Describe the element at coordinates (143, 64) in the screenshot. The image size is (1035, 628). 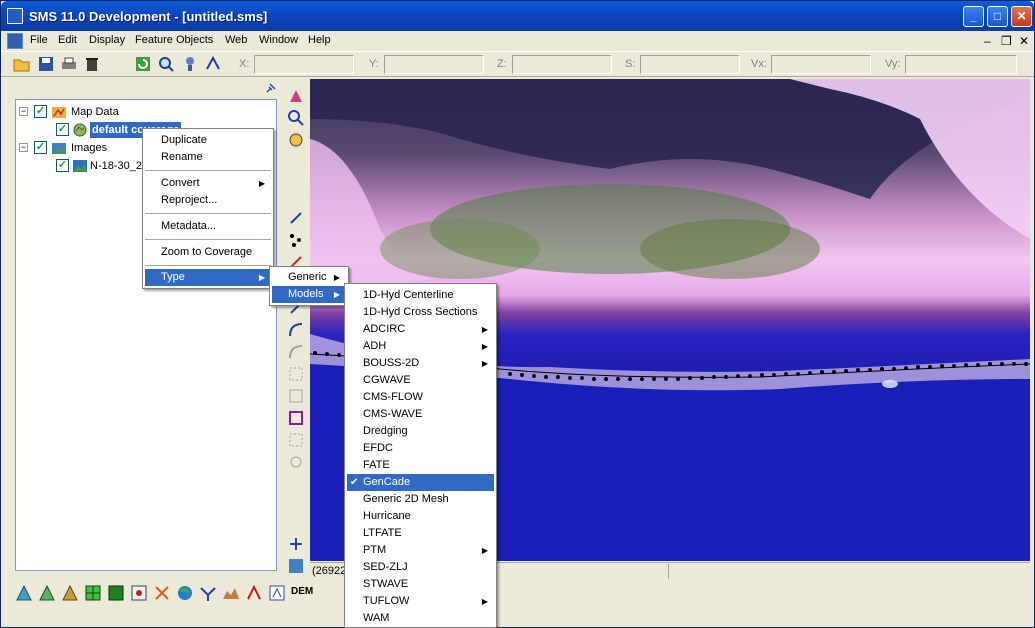
I see `refresh-icon` at that location.